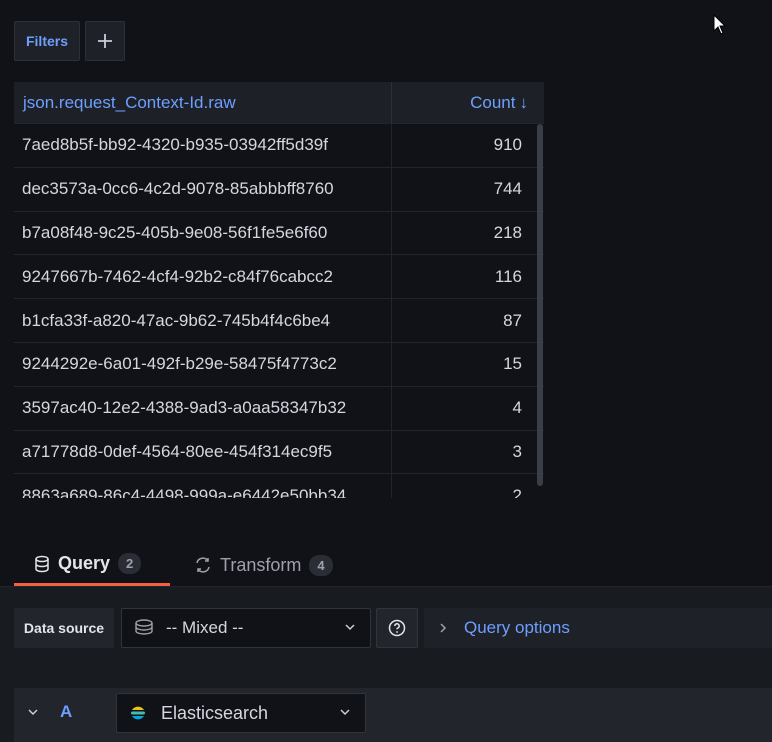  What do you see at coordinates (598, 628) in the screenshot?
I see `query-options-toggle: Query options` at bounding box center [598, 628].